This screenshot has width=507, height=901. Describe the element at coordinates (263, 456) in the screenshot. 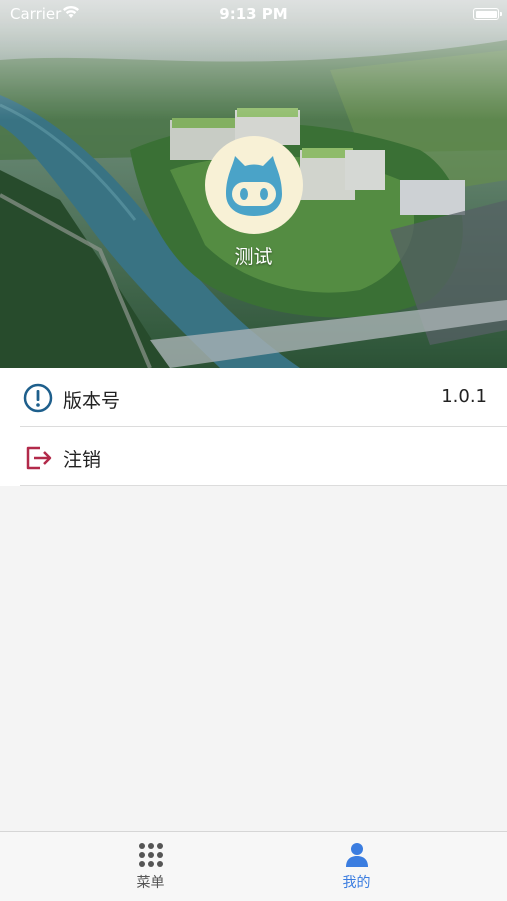

I see `logout-row: 注销` at that location.